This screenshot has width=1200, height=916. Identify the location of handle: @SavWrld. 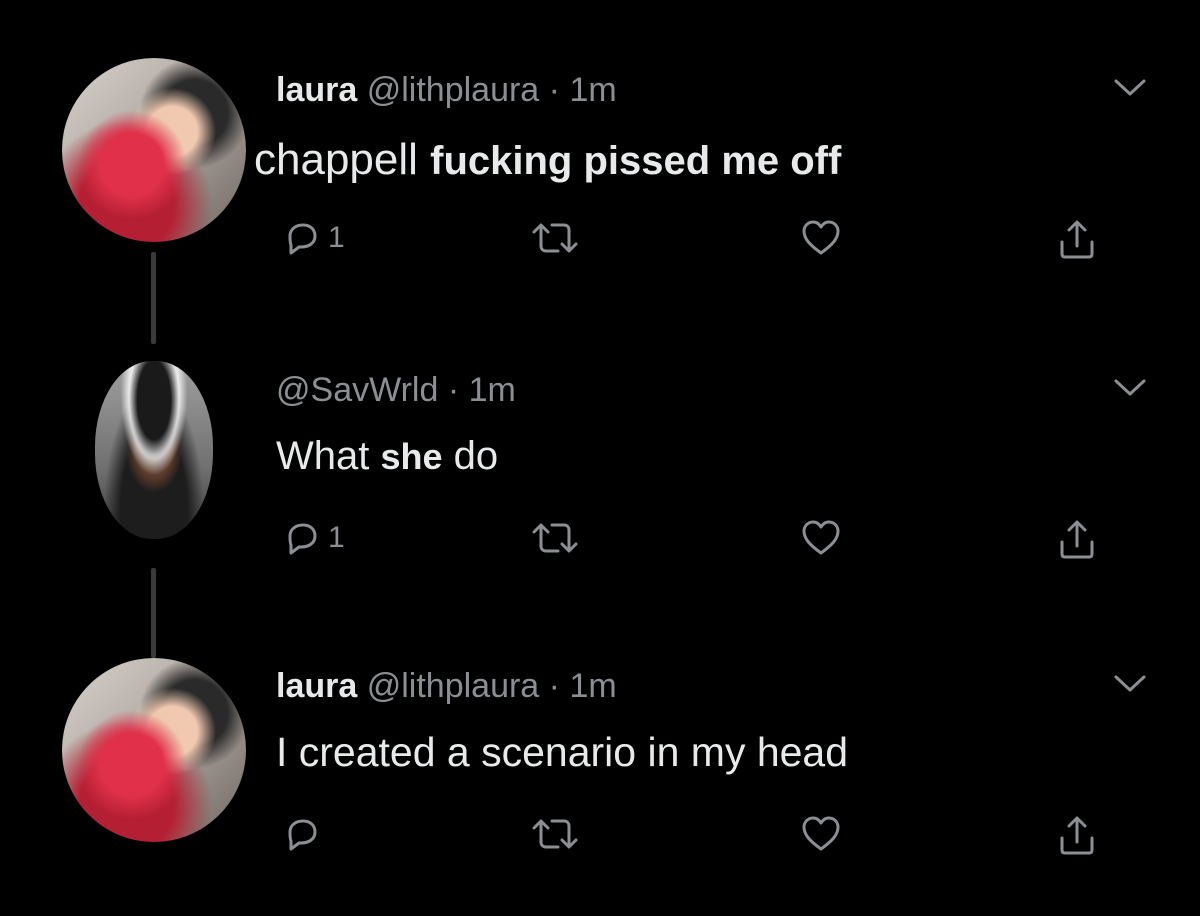
(357, 390).